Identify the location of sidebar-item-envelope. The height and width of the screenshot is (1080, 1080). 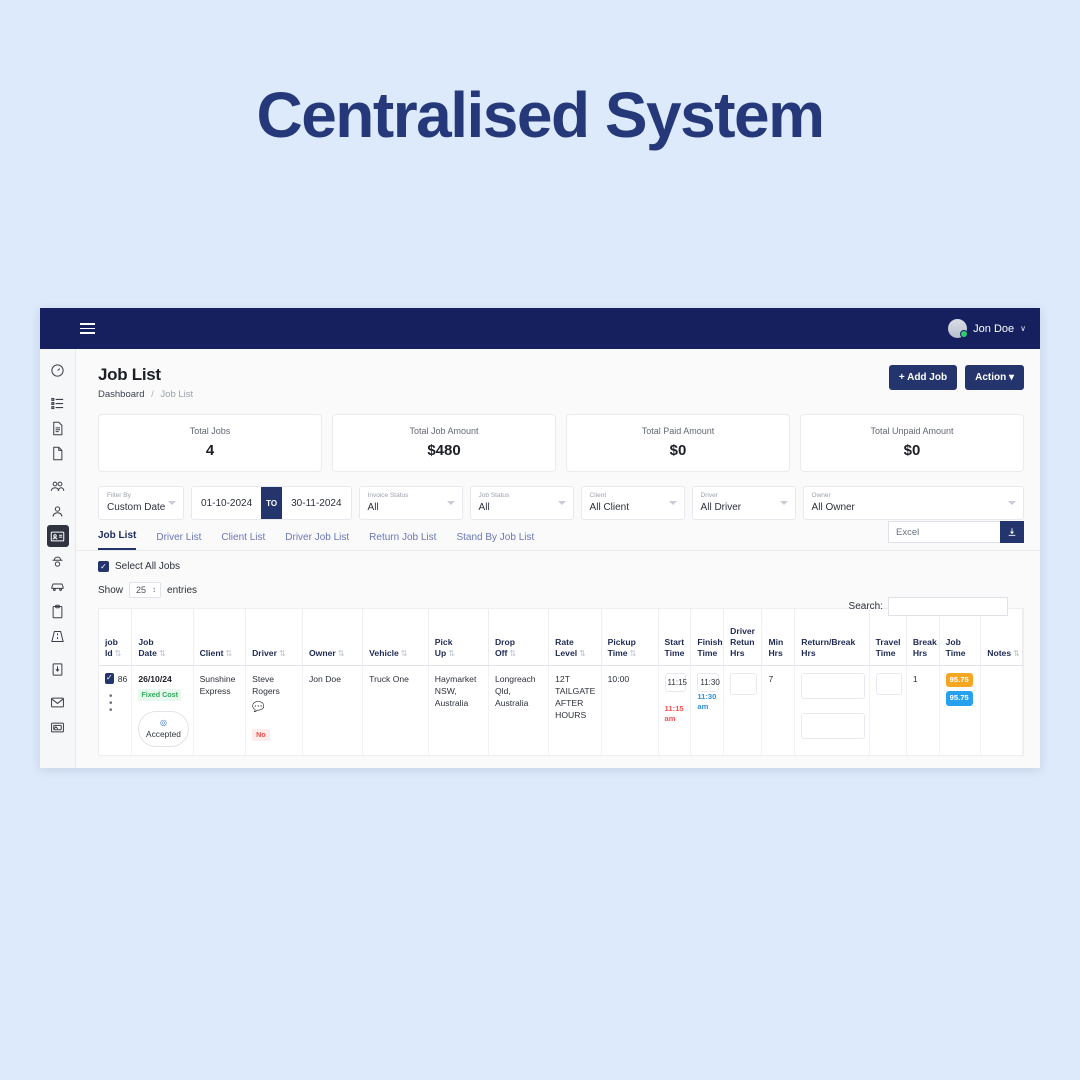
(58, 702).